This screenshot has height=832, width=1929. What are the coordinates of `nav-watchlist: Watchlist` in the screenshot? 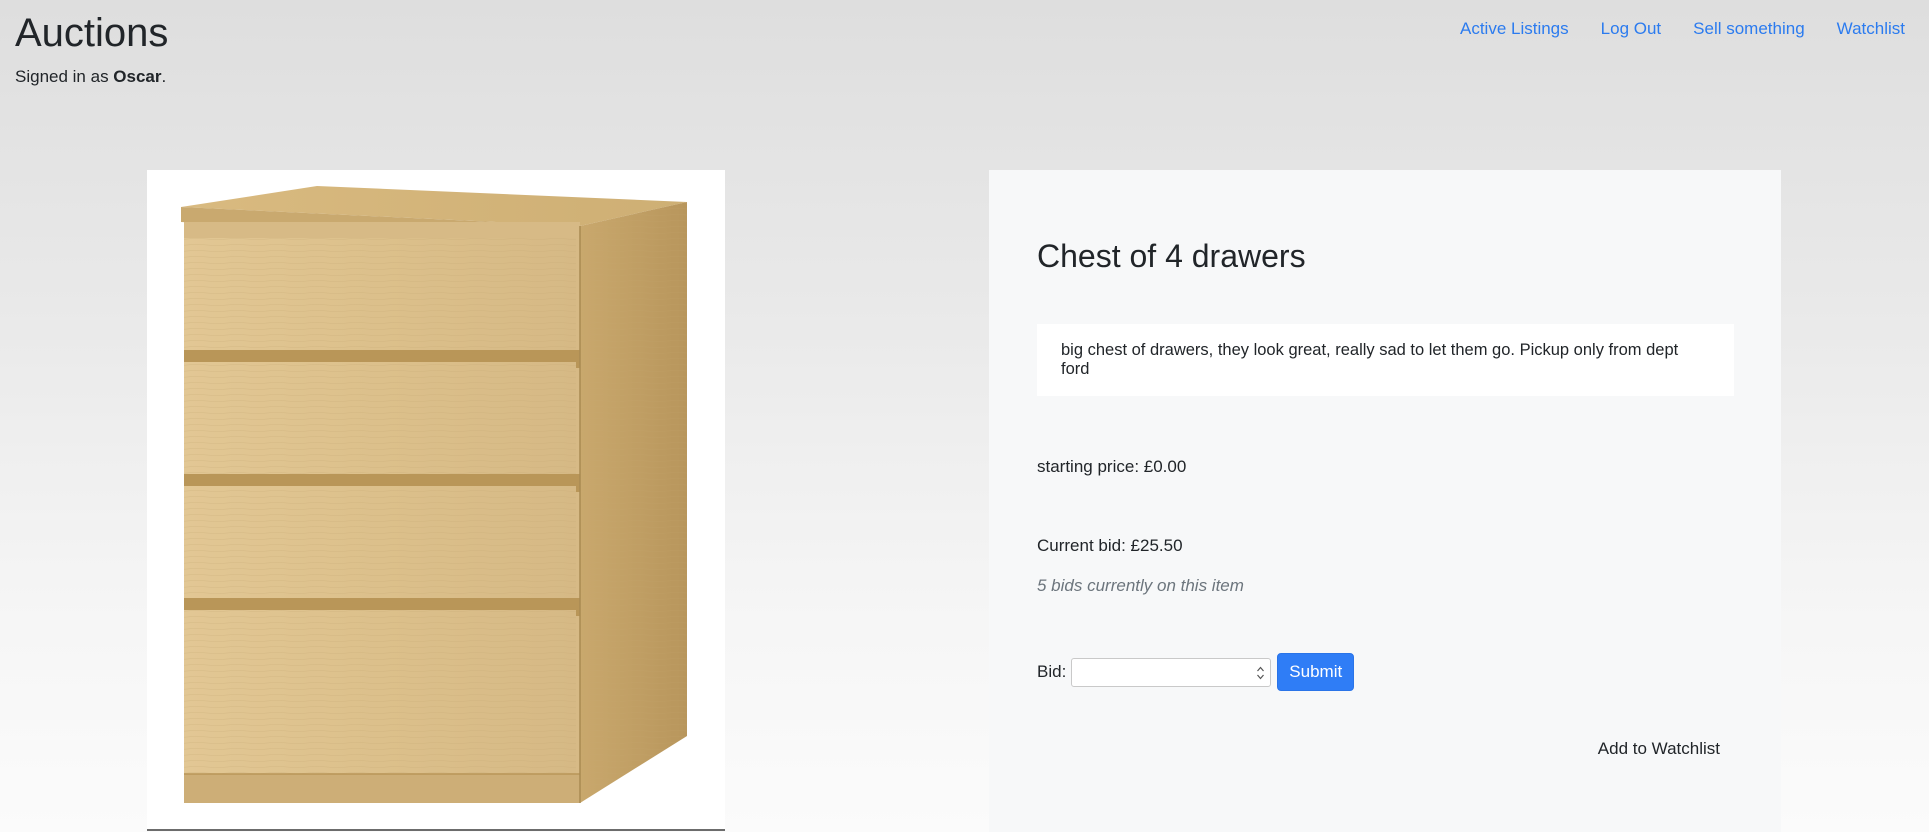 It's located at (1863, 29).